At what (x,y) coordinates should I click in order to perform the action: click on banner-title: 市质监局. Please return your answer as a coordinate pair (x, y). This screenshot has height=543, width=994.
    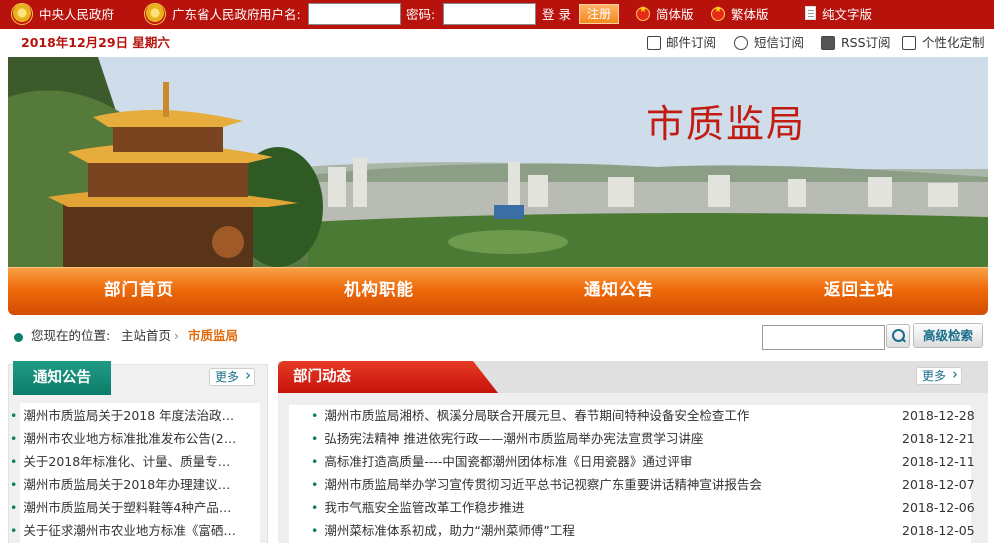
    Looking at the image, I should click on (726, 124).